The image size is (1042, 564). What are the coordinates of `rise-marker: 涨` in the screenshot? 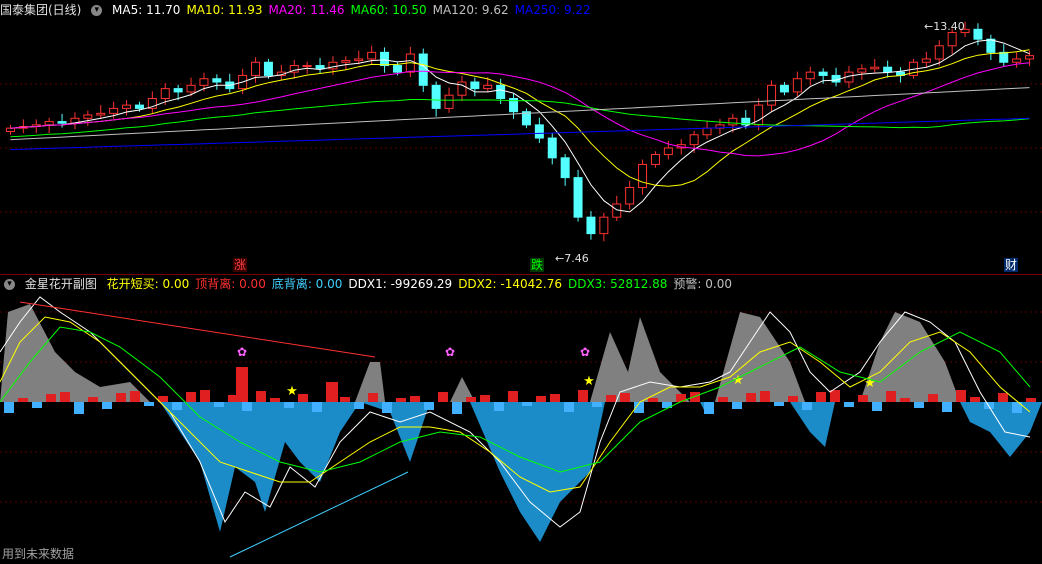 It's located at (240, 265).